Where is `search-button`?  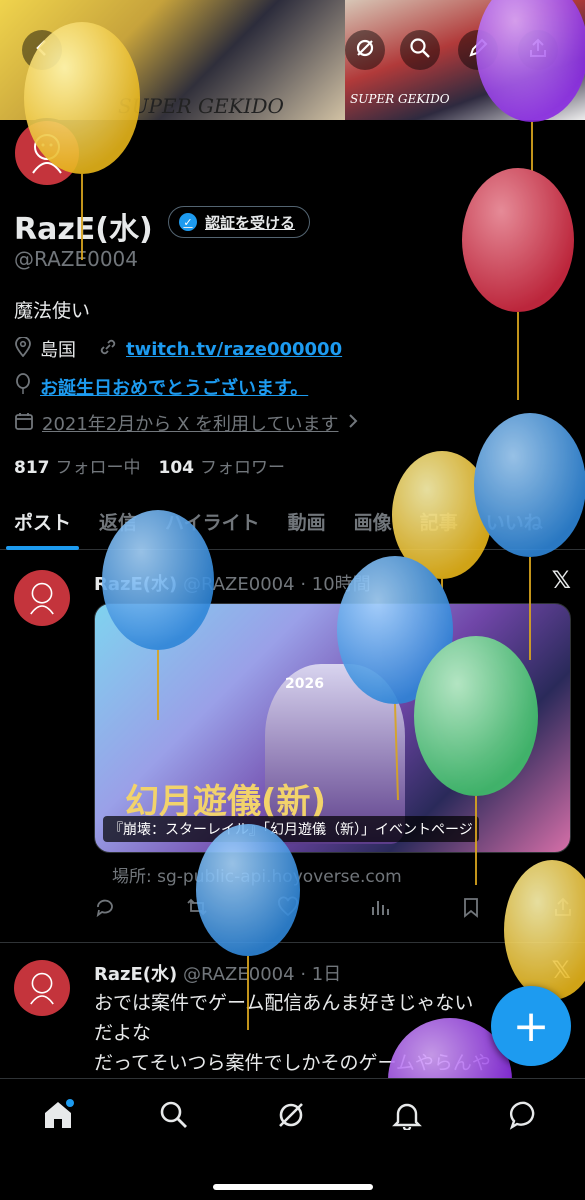 search-button is located at coordinates (420, 50).